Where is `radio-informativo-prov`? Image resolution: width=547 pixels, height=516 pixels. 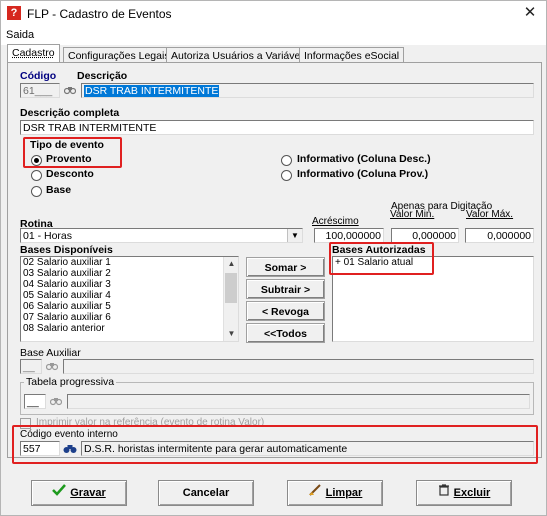
radio-informativo-prov is located at coordinates (286, 175).